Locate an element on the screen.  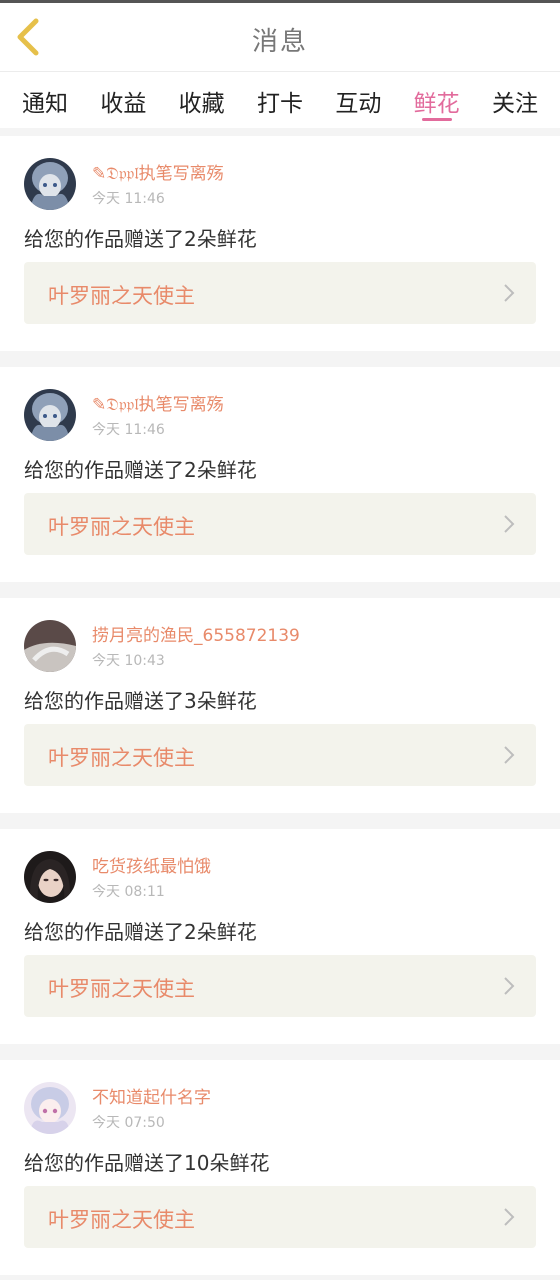
tab-notifications: 通知 is located at coordinates (45, 100).